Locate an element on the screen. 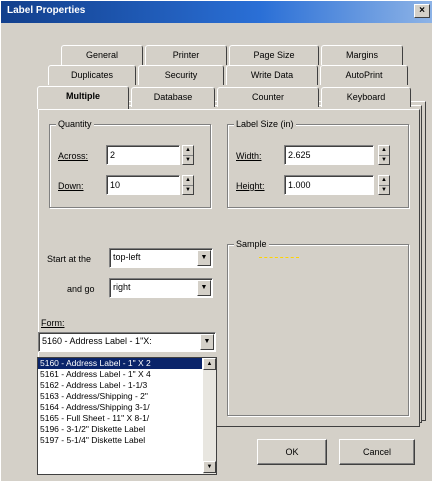 The width and height of the screenshot is (433, 482). height-label: Height: is located at coordinates (250, 186).